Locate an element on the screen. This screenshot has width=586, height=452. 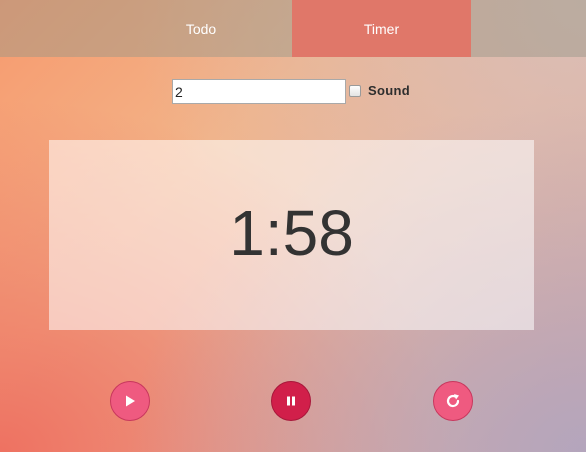
sound-toggle: Sound is located at coordinates (379, 90).